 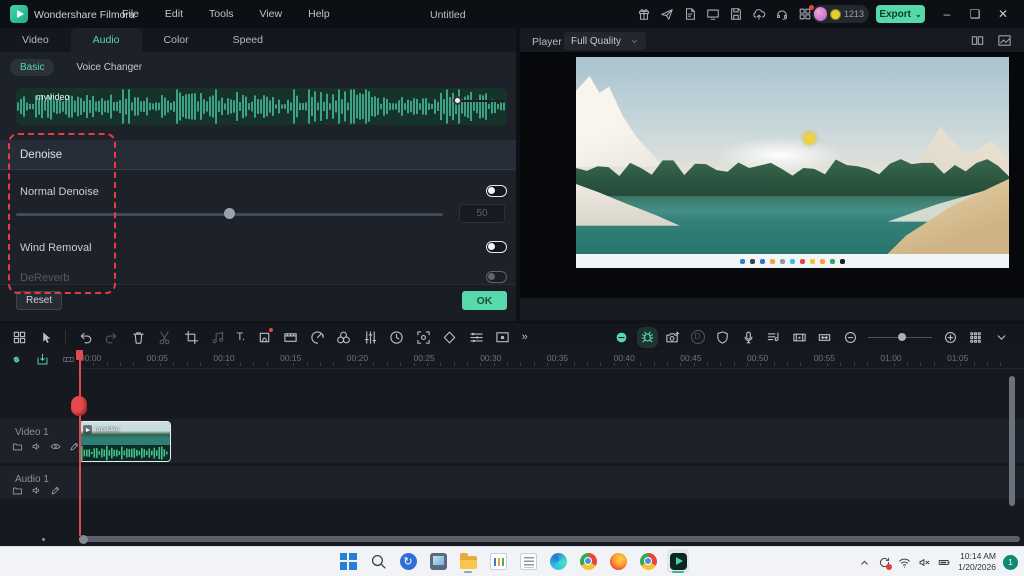 I want to click on taskbar-search-icon, so click(x=378, y=561).